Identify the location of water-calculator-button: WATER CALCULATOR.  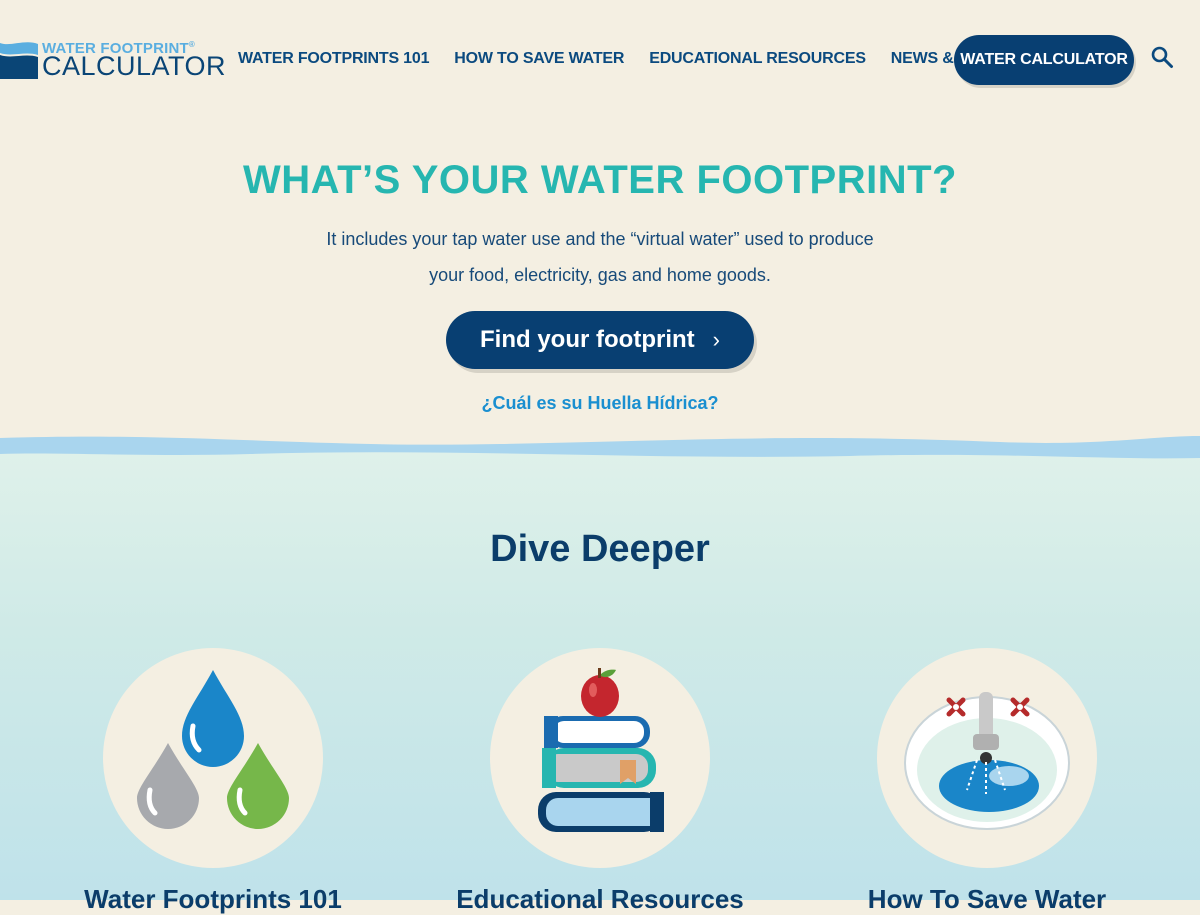
(1044, 60).